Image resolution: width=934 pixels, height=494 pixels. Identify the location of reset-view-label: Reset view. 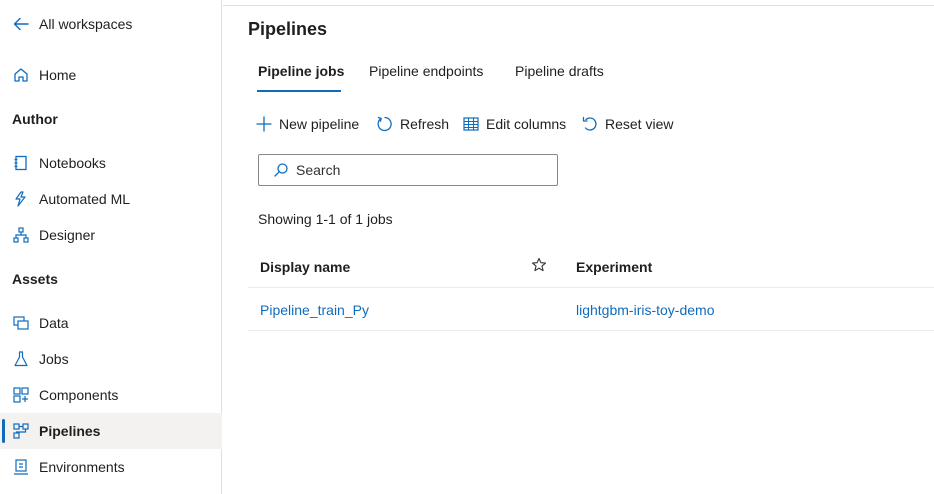
(639, 124).